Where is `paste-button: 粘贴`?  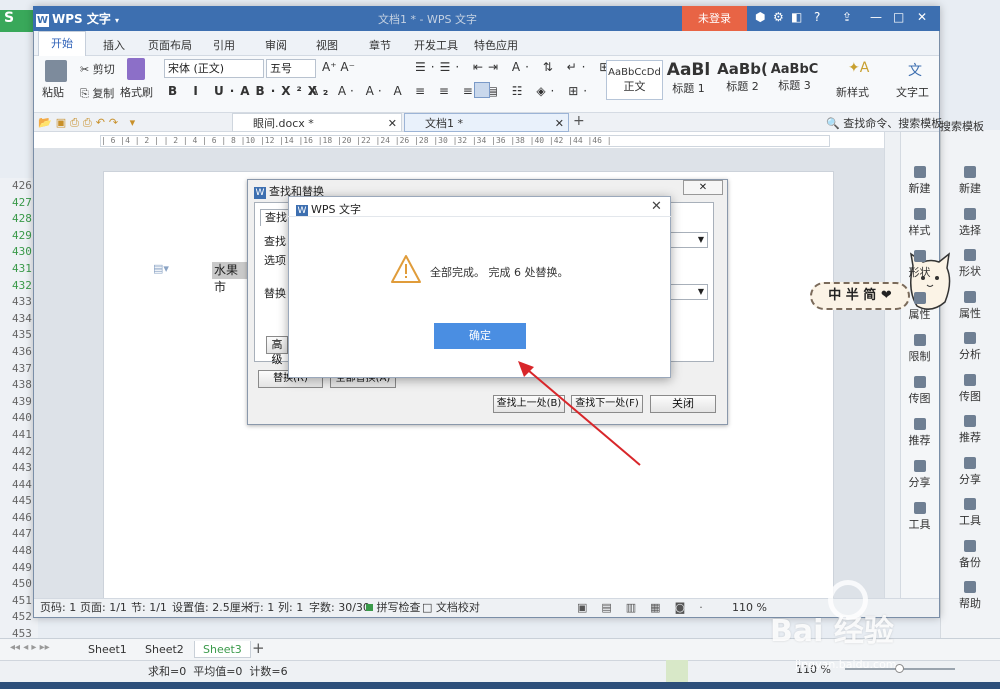
paste-button: 粘贴 is located at coordinates (53, 92).